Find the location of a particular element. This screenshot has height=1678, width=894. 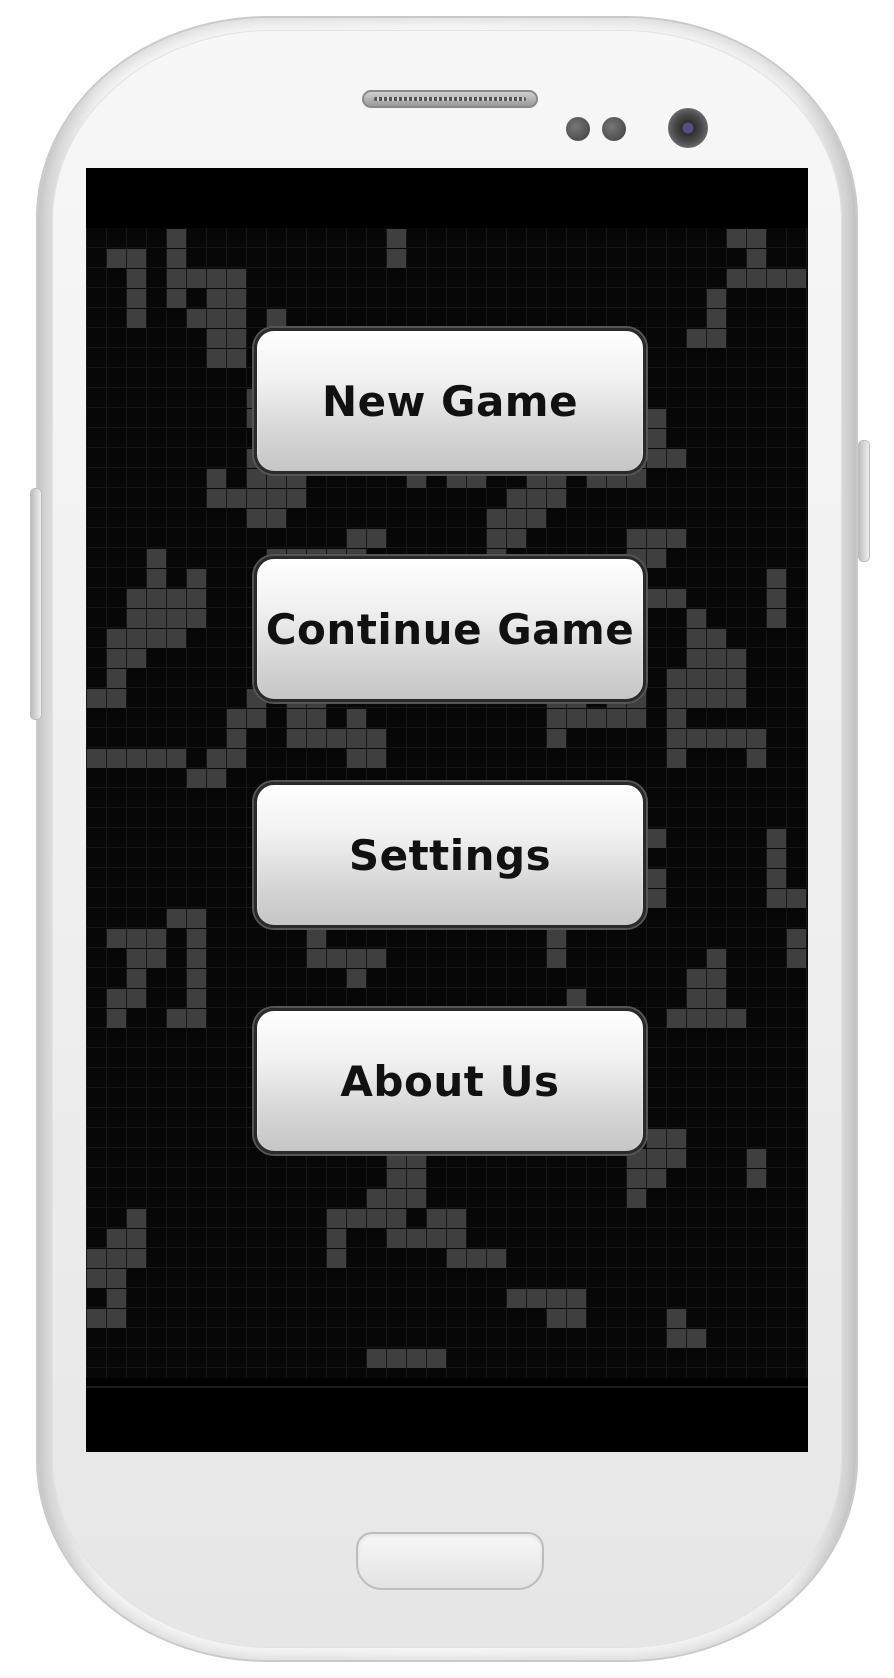

continue-game-label: Continue Game is located at coordinates (450, 629).